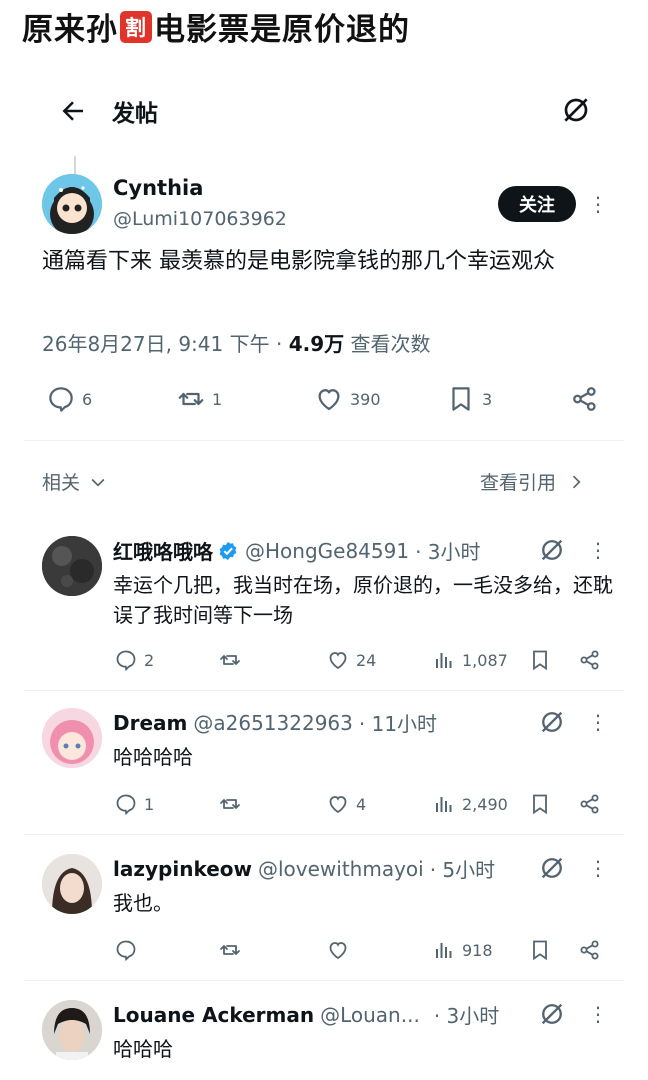 This screenshot has height=1080, width=648. Describe the element at coordinates (158, 188) in the screenshot. I see `author-name: Cynthia` at that location.